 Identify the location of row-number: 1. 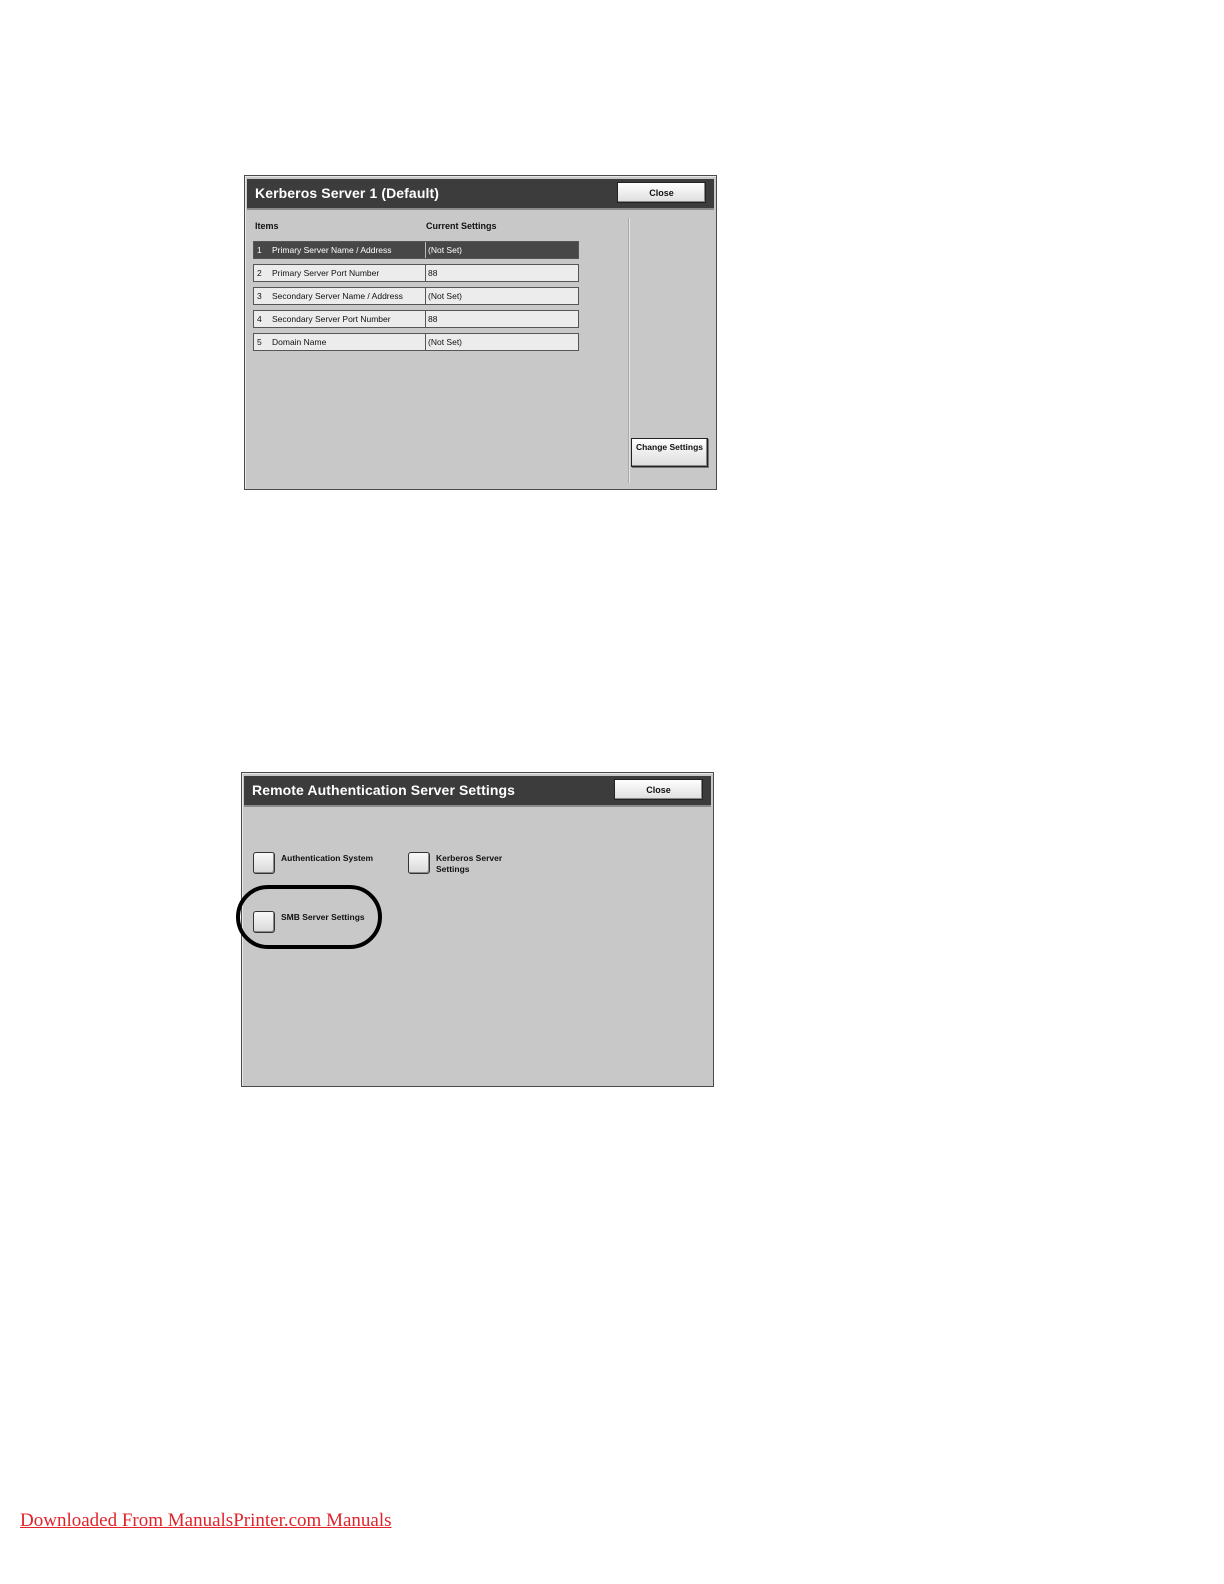
(259, 250).